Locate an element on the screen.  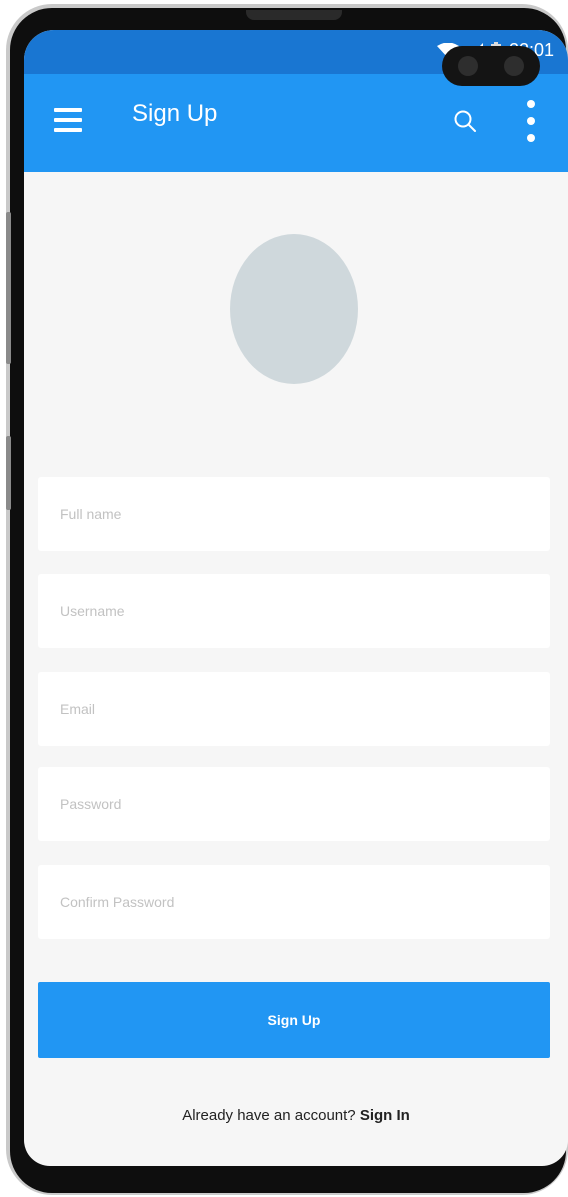
menu-icon is located at coordinates (68, 122).